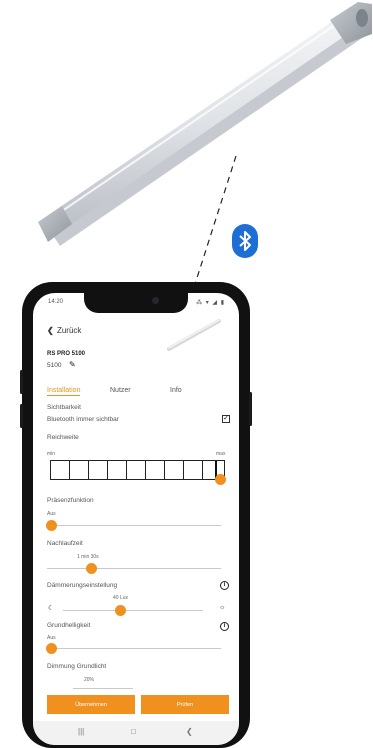 The image size is (373, 748). Describe the element at coordinates (103, 688) in the screenshot. I see `dimming-slider-track` at that location.